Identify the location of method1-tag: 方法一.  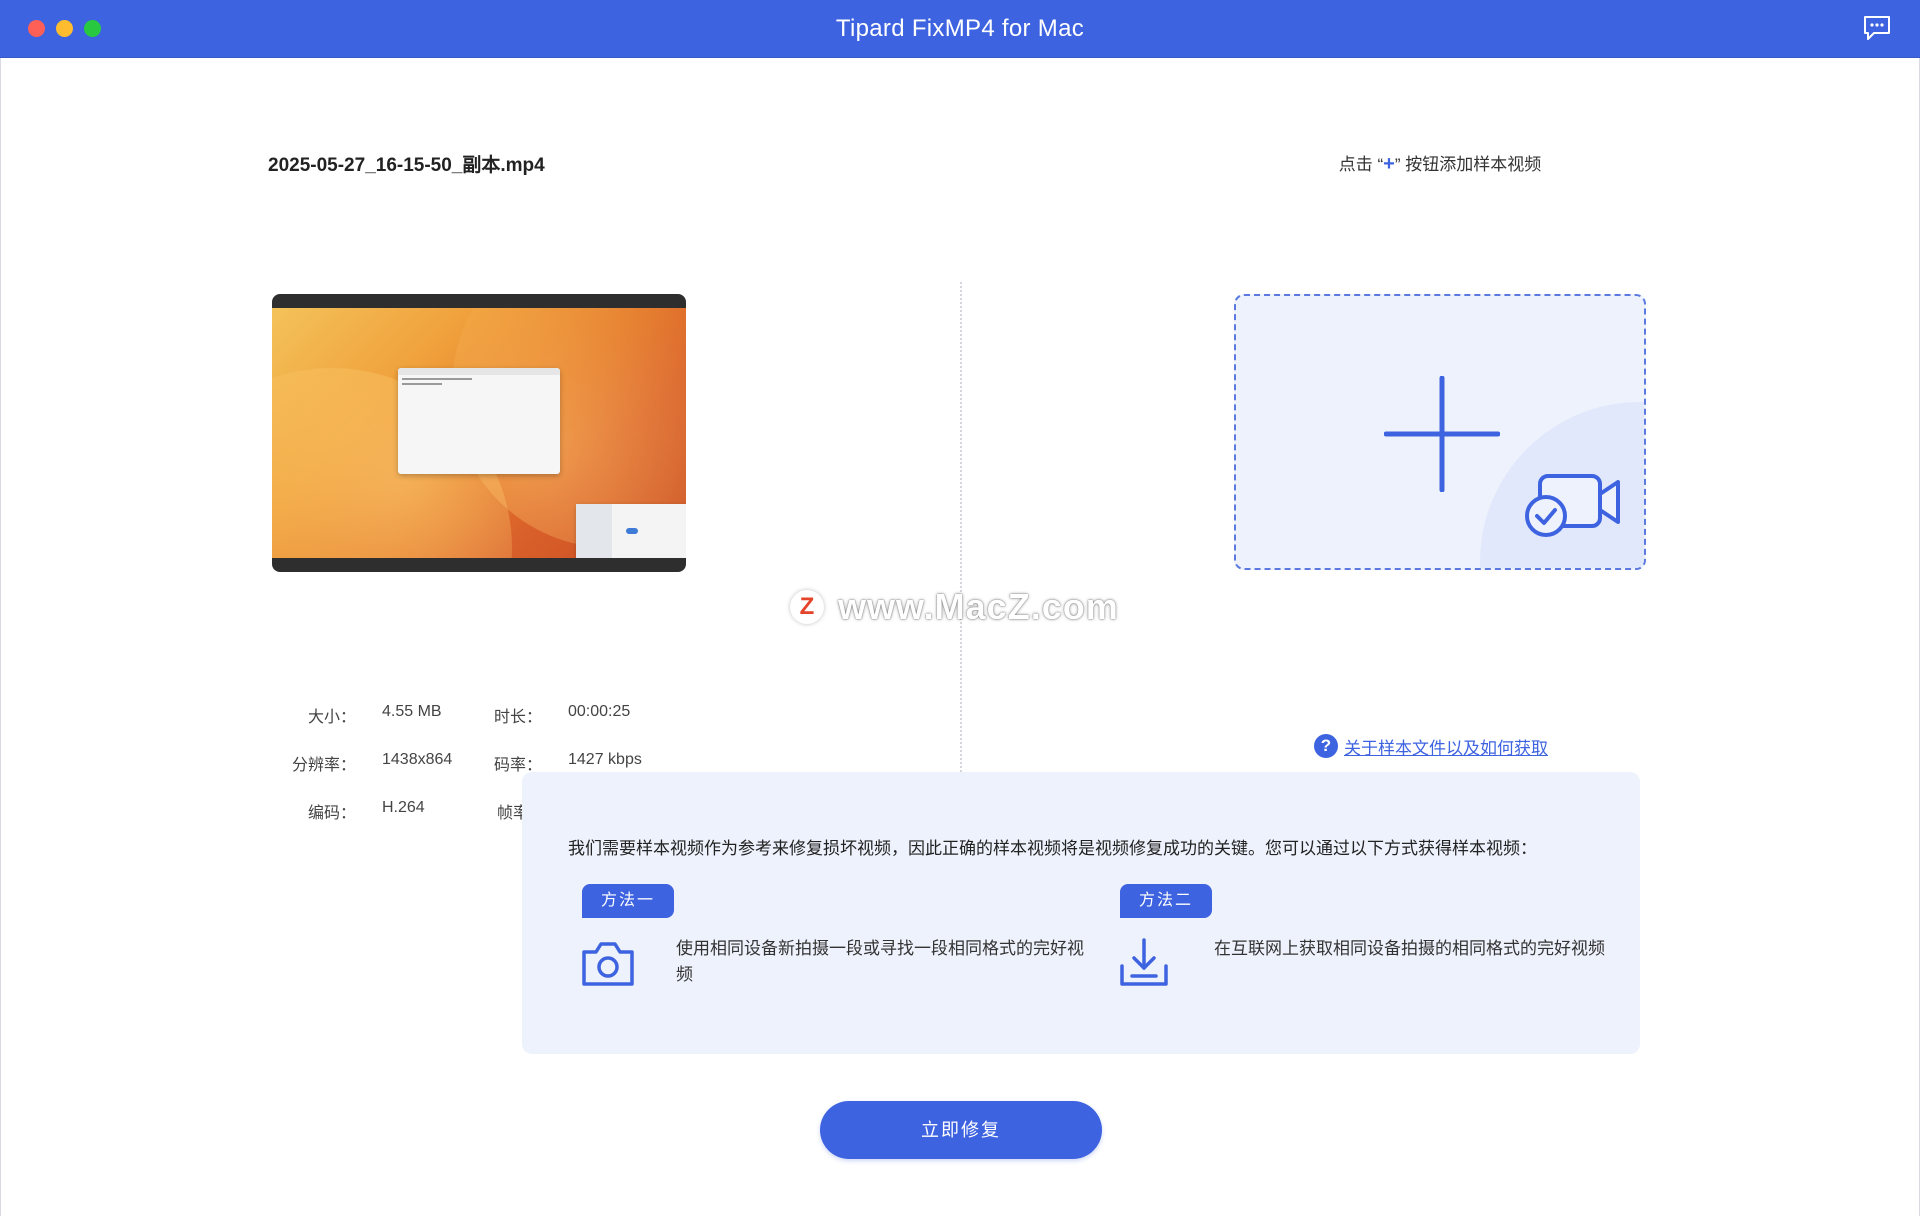
(628, 901).